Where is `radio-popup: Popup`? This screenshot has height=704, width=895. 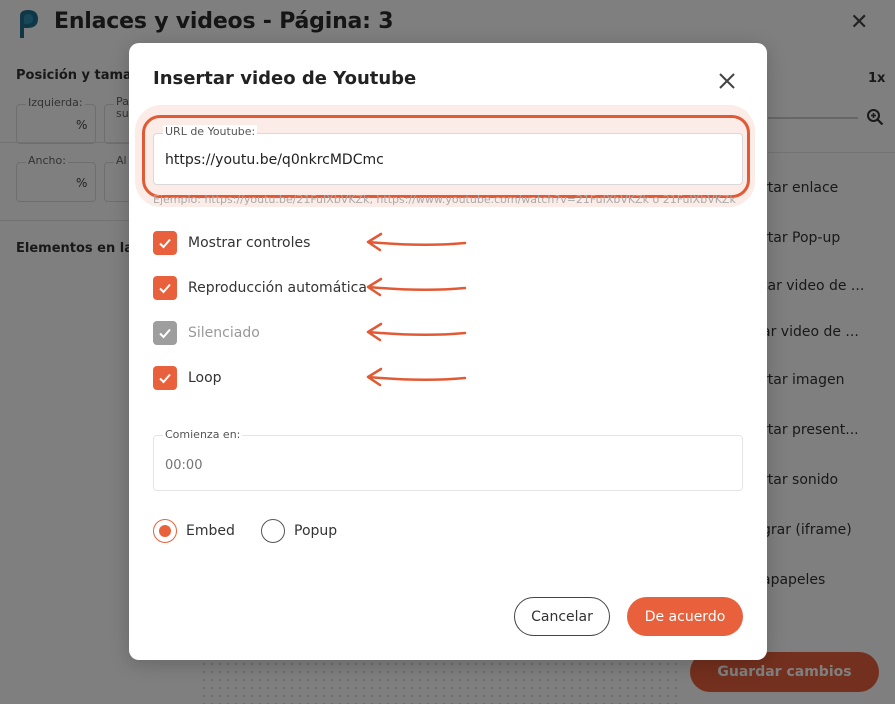
radio-popup: Popup is located at coordinates (299, 531).